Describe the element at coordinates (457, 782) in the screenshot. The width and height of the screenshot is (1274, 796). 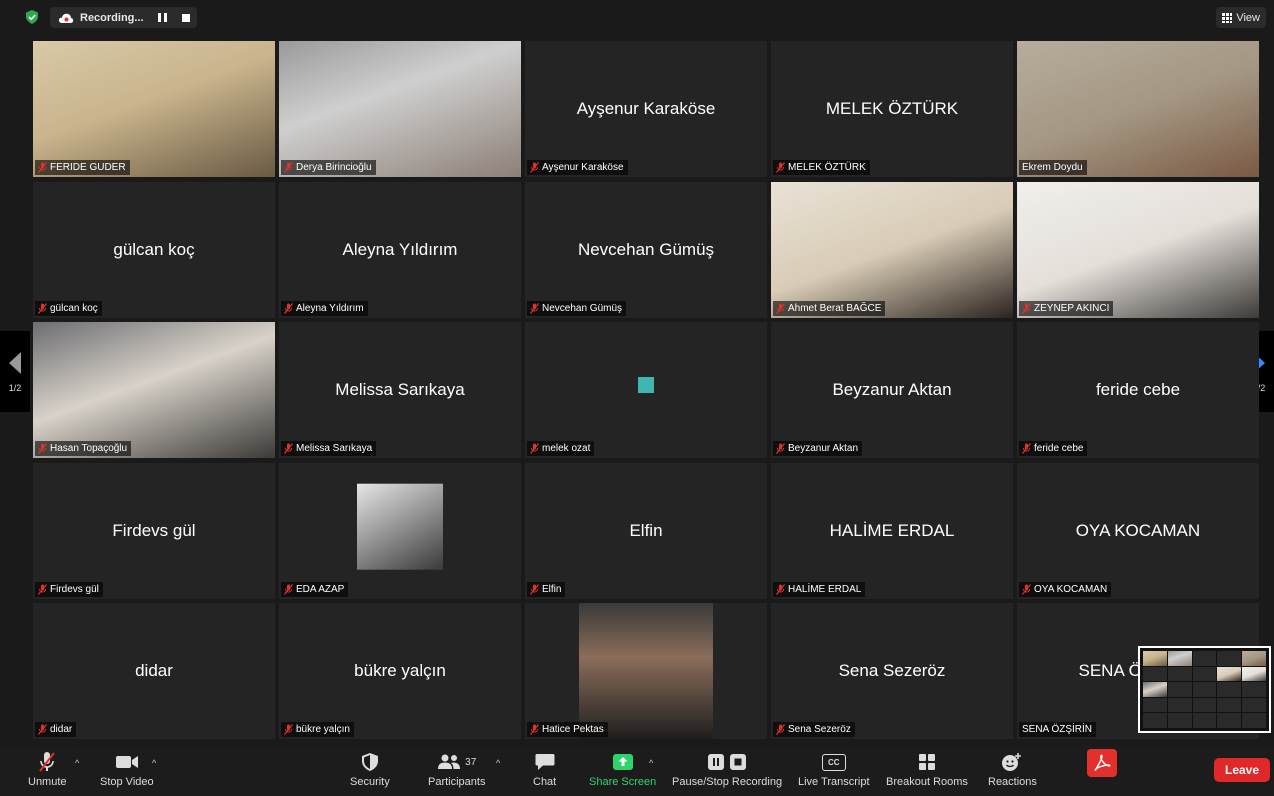
I see `participants-label: Participants` at that location.